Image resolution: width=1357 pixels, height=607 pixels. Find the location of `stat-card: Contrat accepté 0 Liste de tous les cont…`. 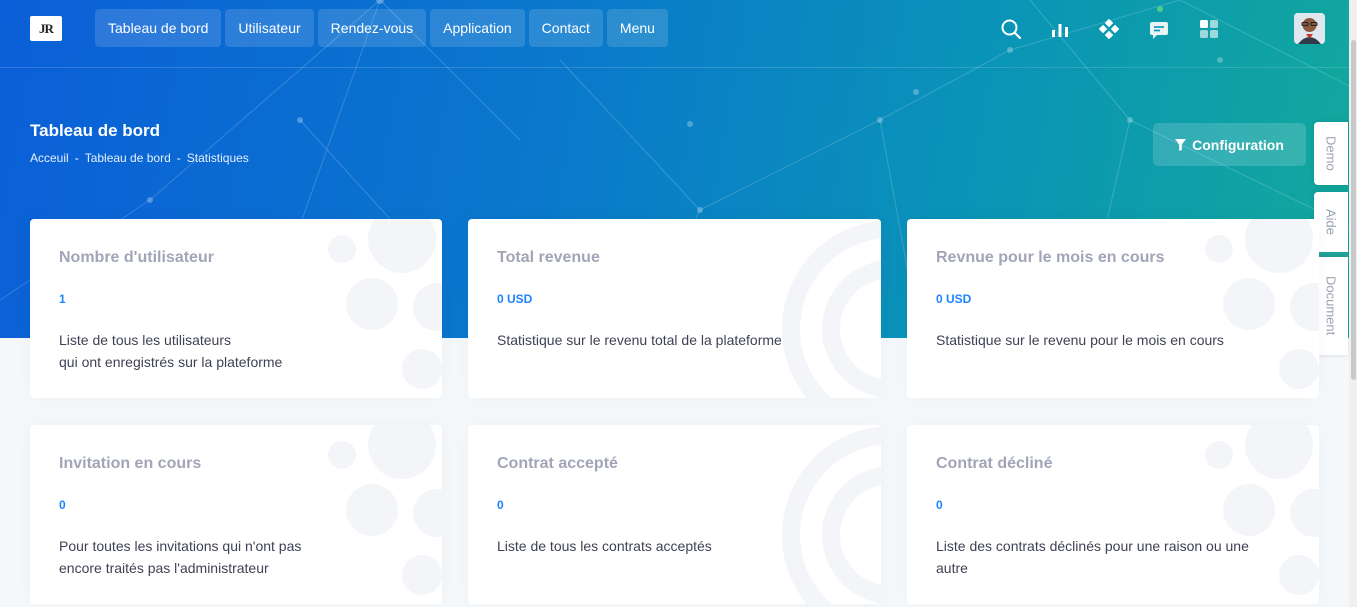

stat-card: Contrat accepté 0 Liste de tous les cont… is located at coordinates (674, 514).